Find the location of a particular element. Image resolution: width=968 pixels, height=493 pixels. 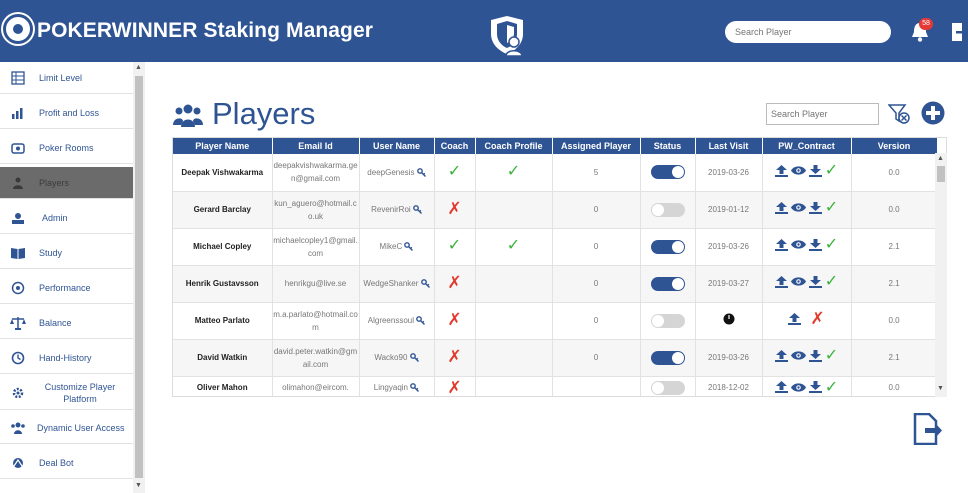

logout-icon is located at coordinates (959, 32).